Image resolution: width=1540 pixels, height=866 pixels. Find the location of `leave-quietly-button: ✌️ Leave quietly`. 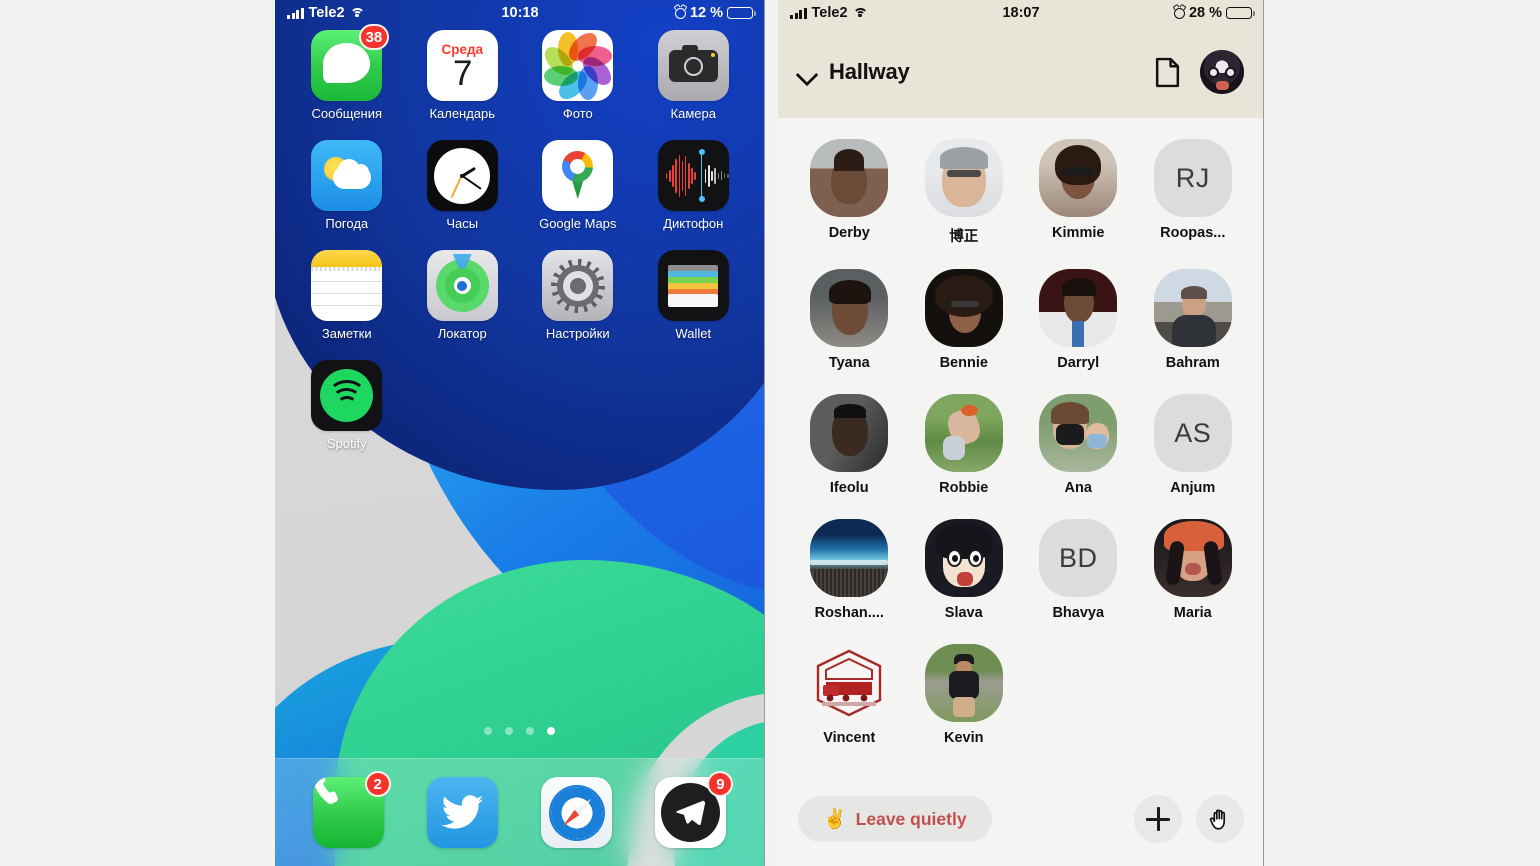

leave-quietly-button: ✌️ Leave quietly is located at coordinates (895, 819).